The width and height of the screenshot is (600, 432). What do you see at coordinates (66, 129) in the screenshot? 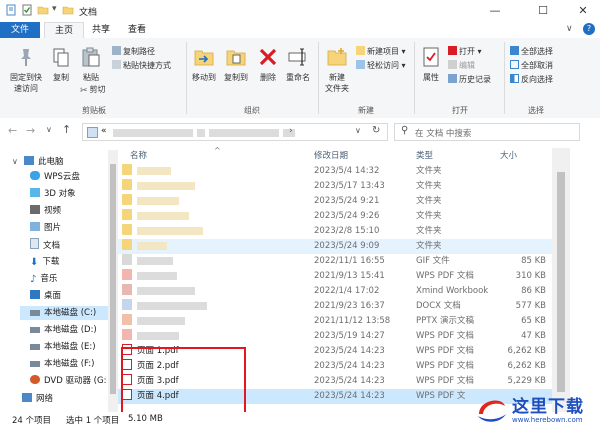
I see `up-arrow-icon: ↑` at bounding box center [66, 129].